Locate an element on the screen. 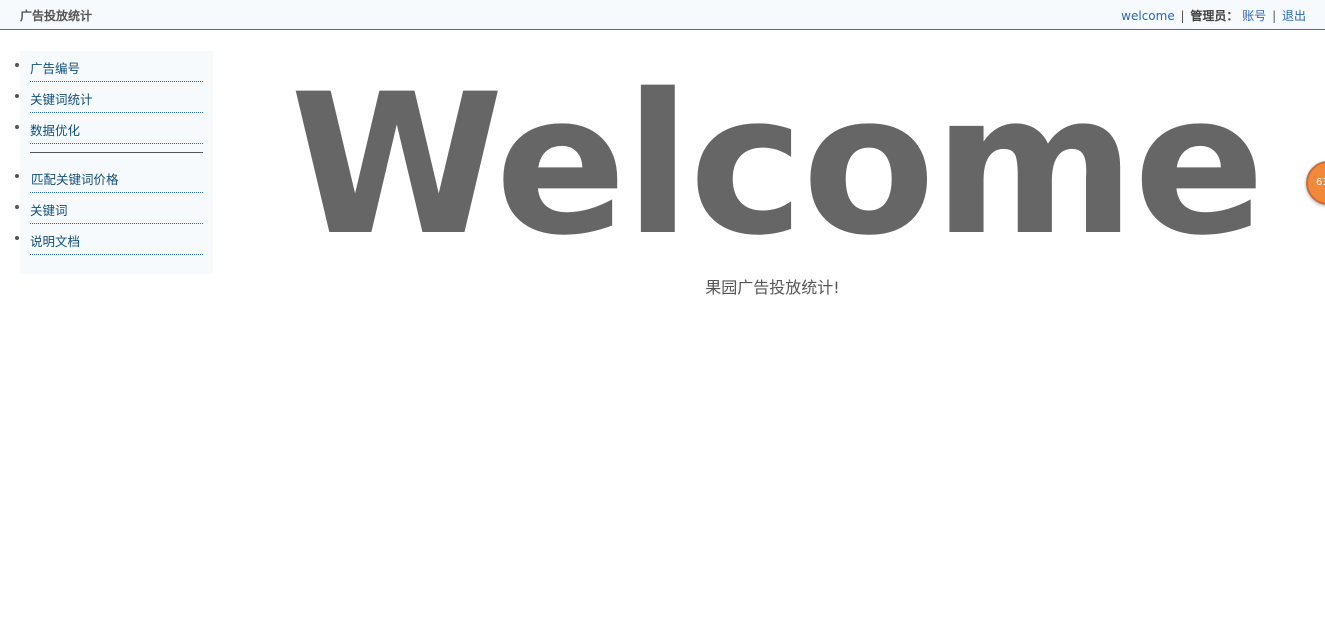 This screenshot has height=638, width=1325. role-label: 管理员： is located at coordinates (1214, 16).